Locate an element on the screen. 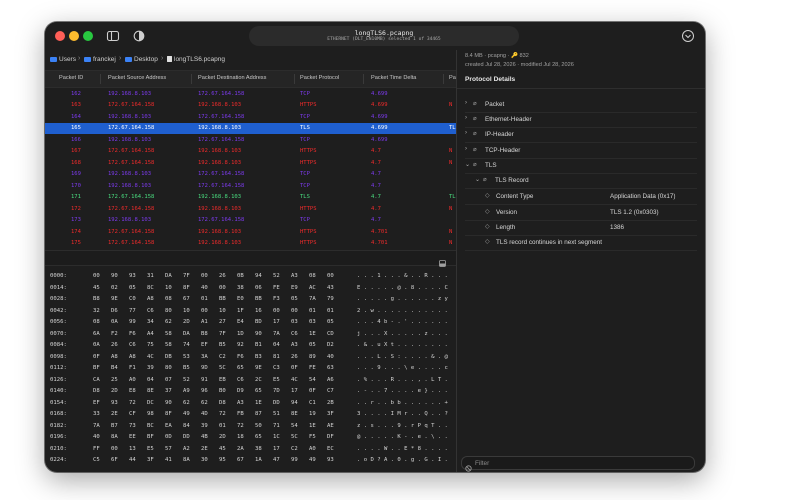 This screenshot has height=500, width=800. hex-byte: 2E is located at coordinates (204, 448).